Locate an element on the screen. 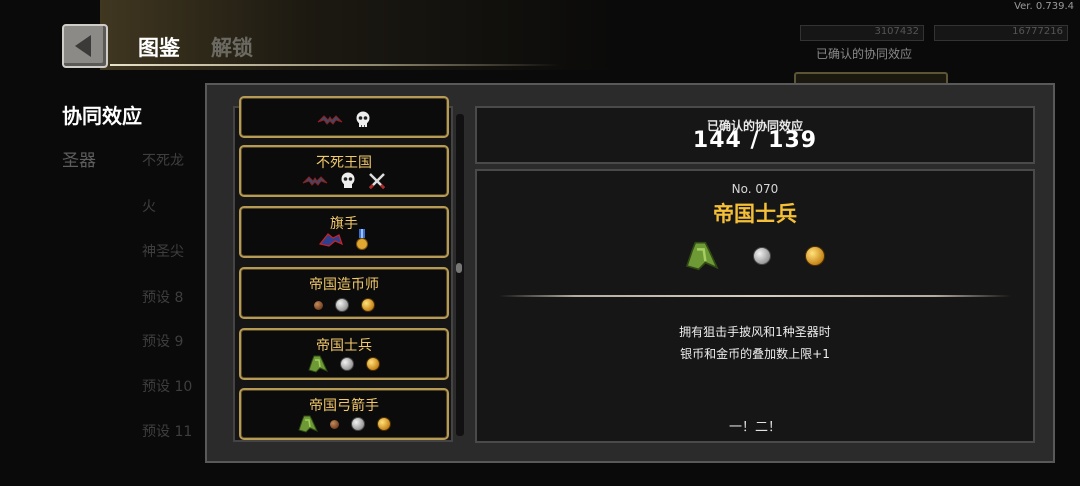 The image size is (1080, 486). synergy-quote: 一！二！ is located at coordinates (754, 427).